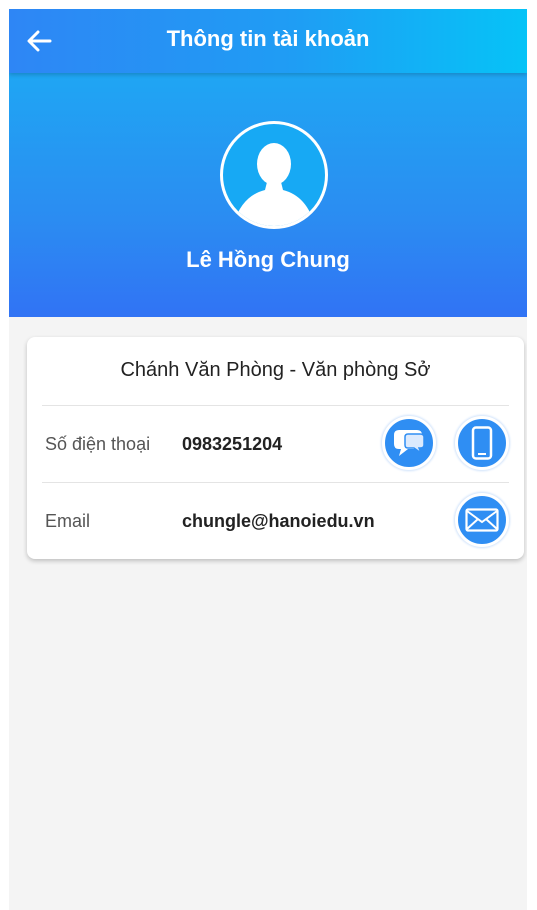 The width and height of the screenshot is (537, 910). I want to click on sms-button, so click(409, 443).